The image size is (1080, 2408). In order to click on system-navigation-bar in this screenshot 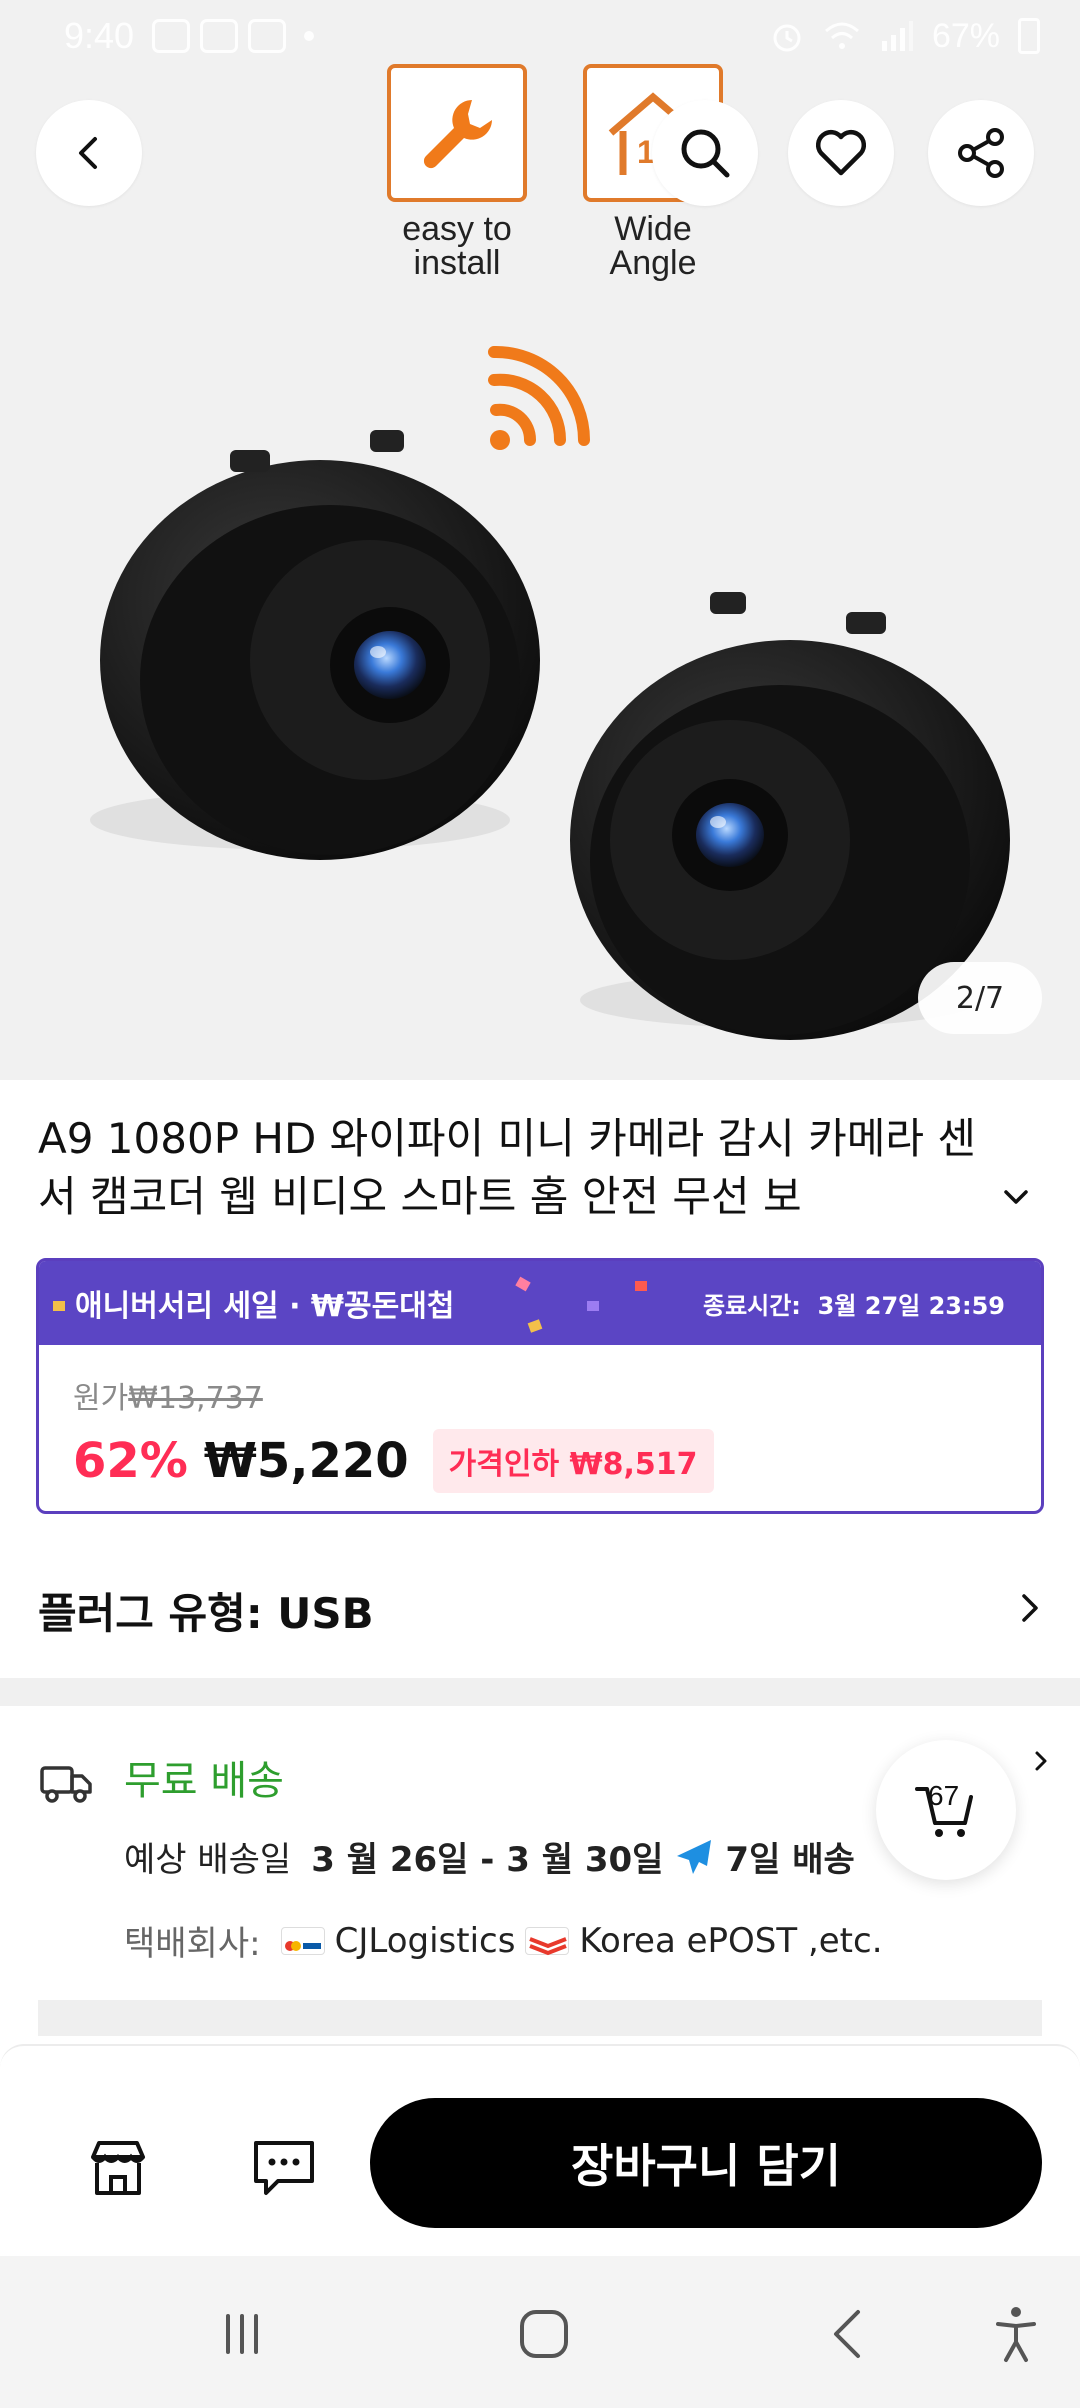, I will do `click(540, 2332)`.